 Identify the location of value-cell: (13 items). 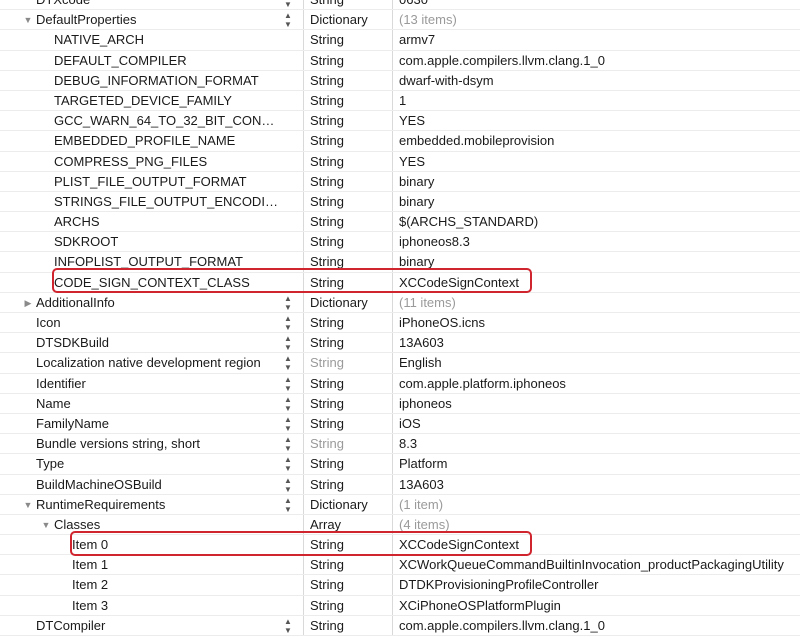
(599, 20).